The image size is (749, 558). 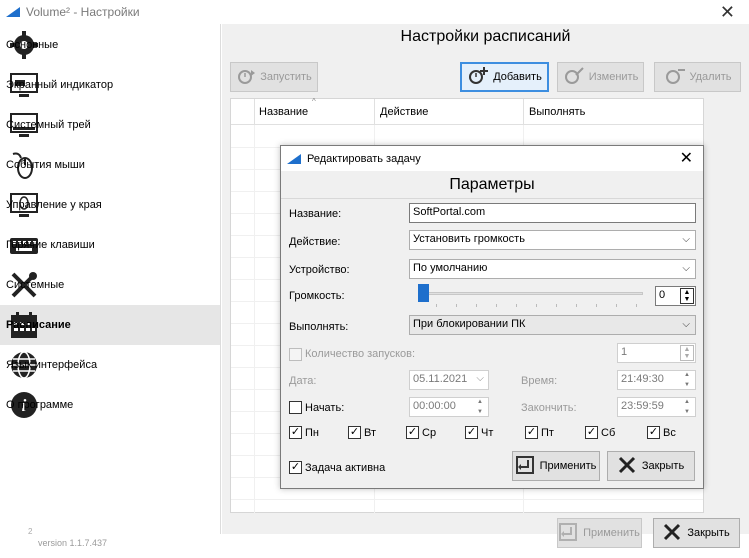 I want to click on alarm-add-icon, so click(x=478, y=77).